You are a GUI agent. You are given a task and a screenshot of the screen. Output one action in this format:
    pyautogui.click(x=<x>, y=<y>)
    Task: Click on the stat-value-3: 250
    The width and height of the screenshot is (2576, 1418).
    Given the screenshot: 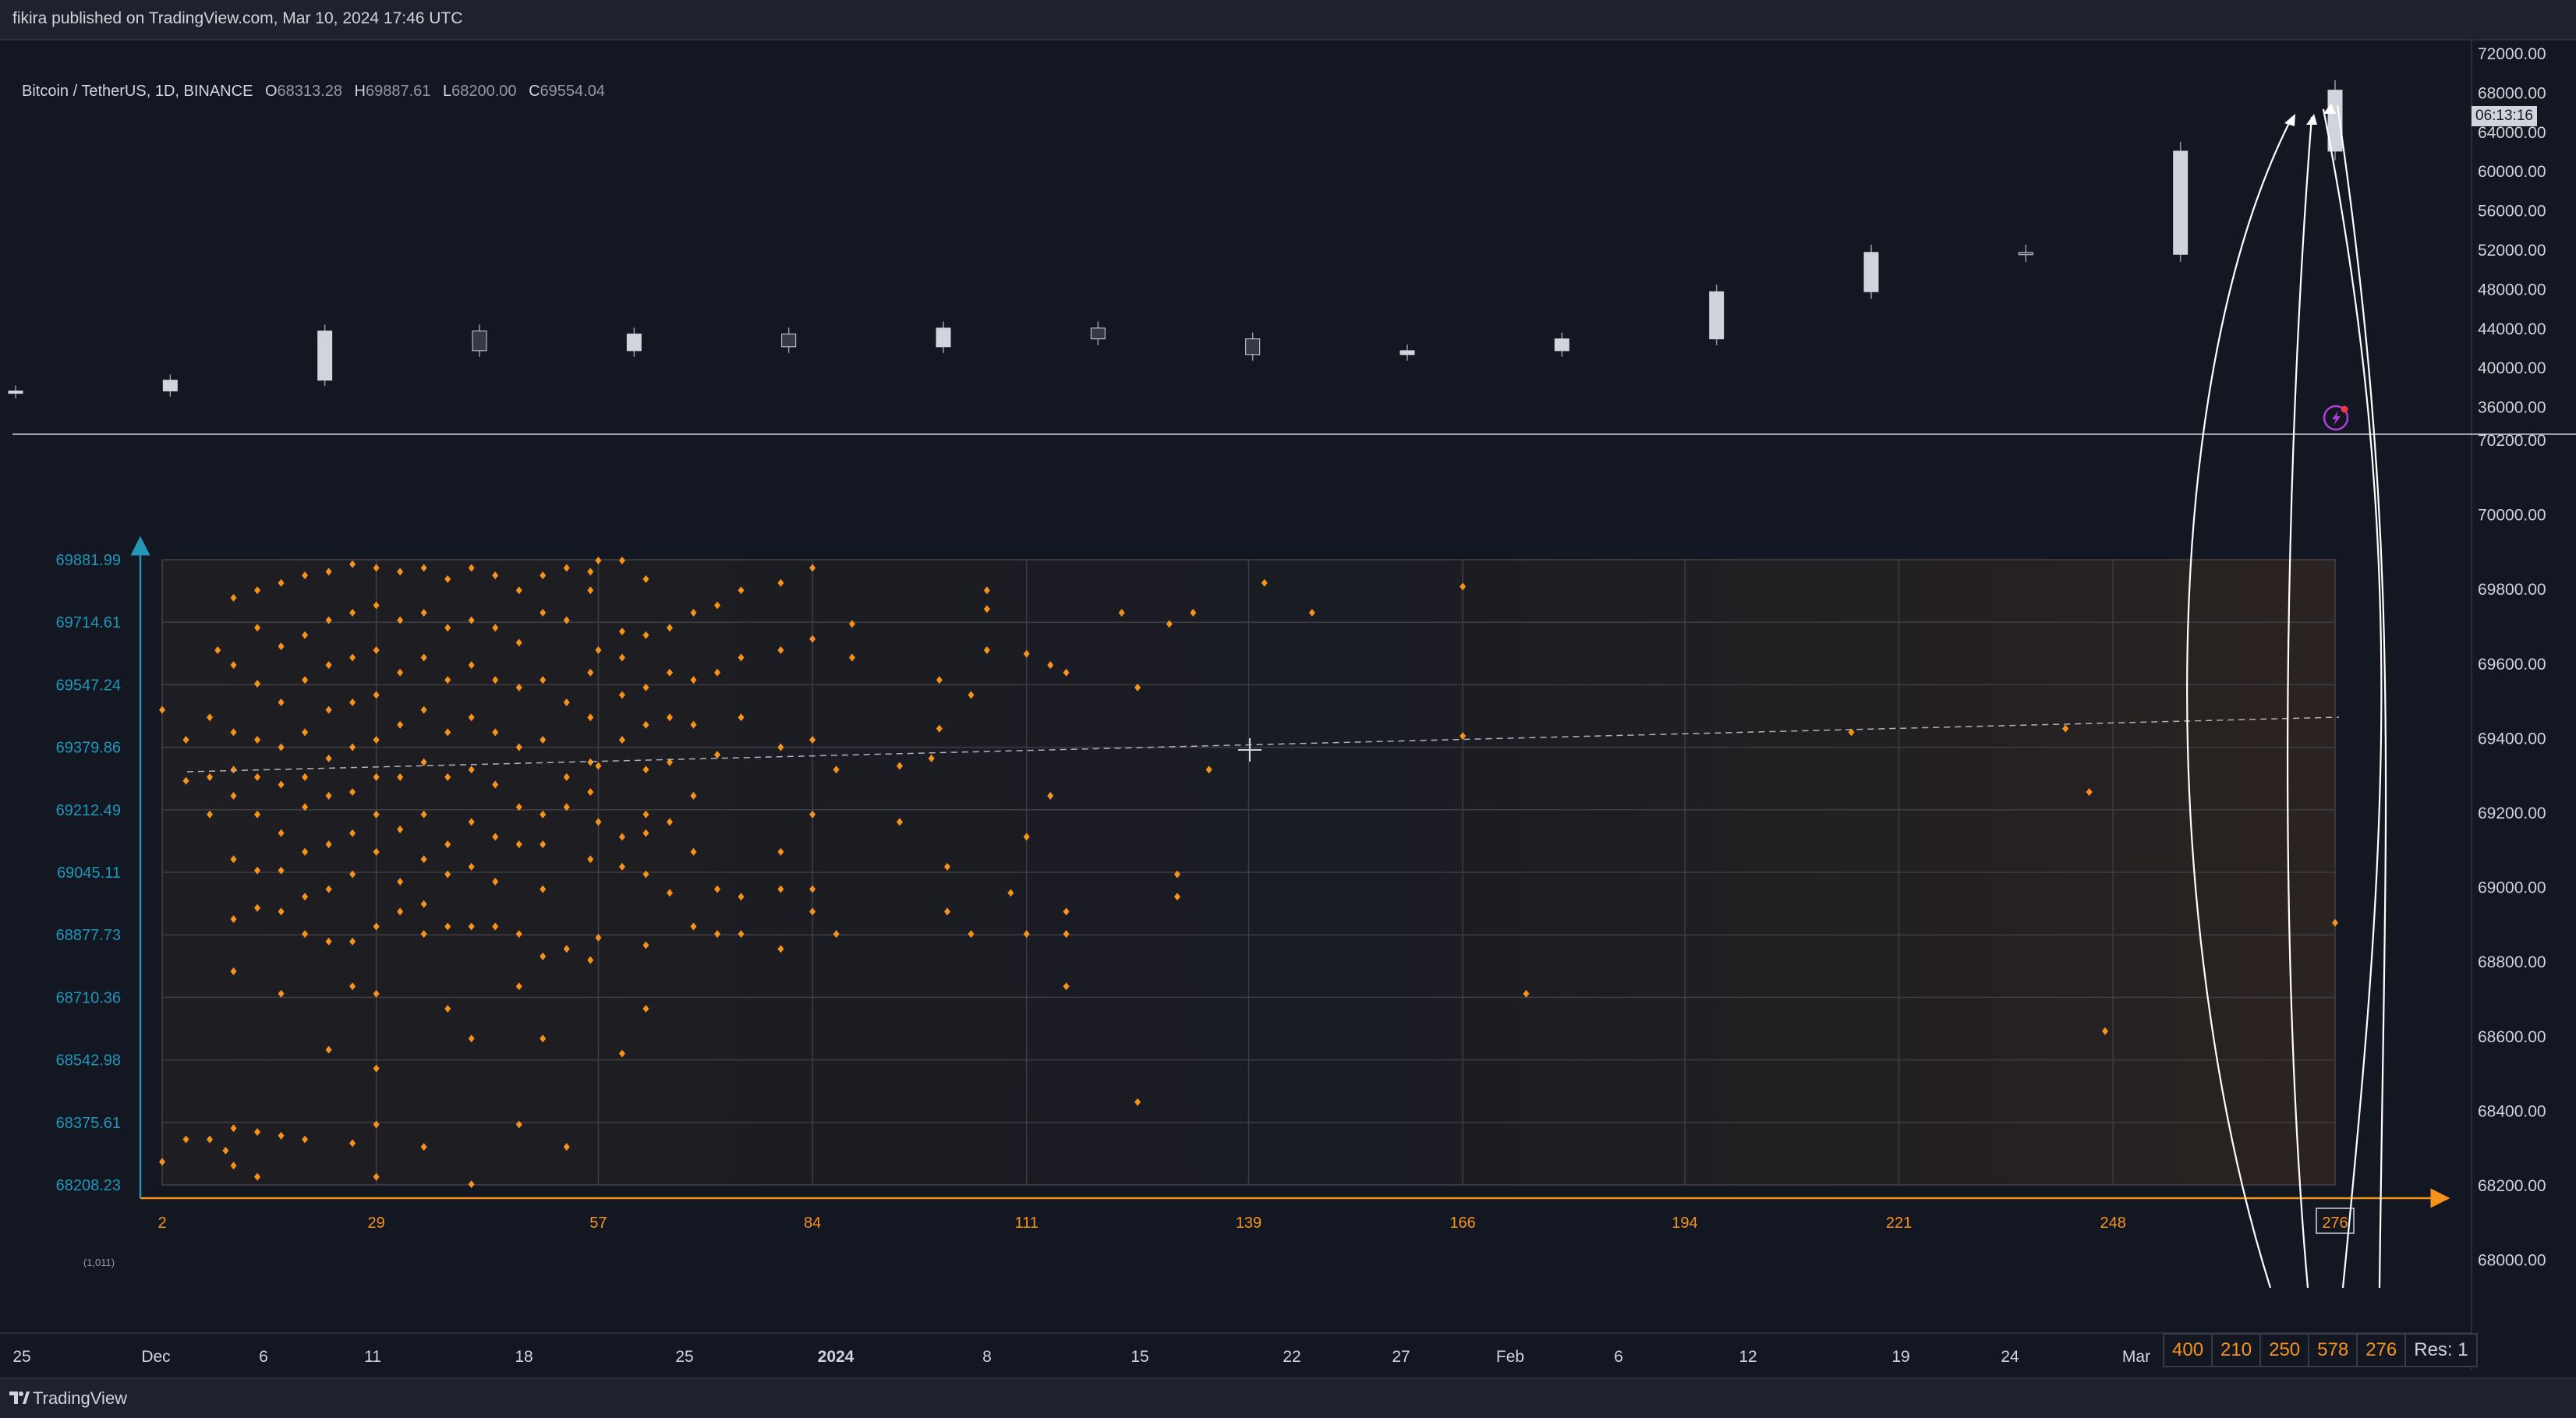 What is the action you would take?
    pyautogui.click(x=2285, y=1350)
    